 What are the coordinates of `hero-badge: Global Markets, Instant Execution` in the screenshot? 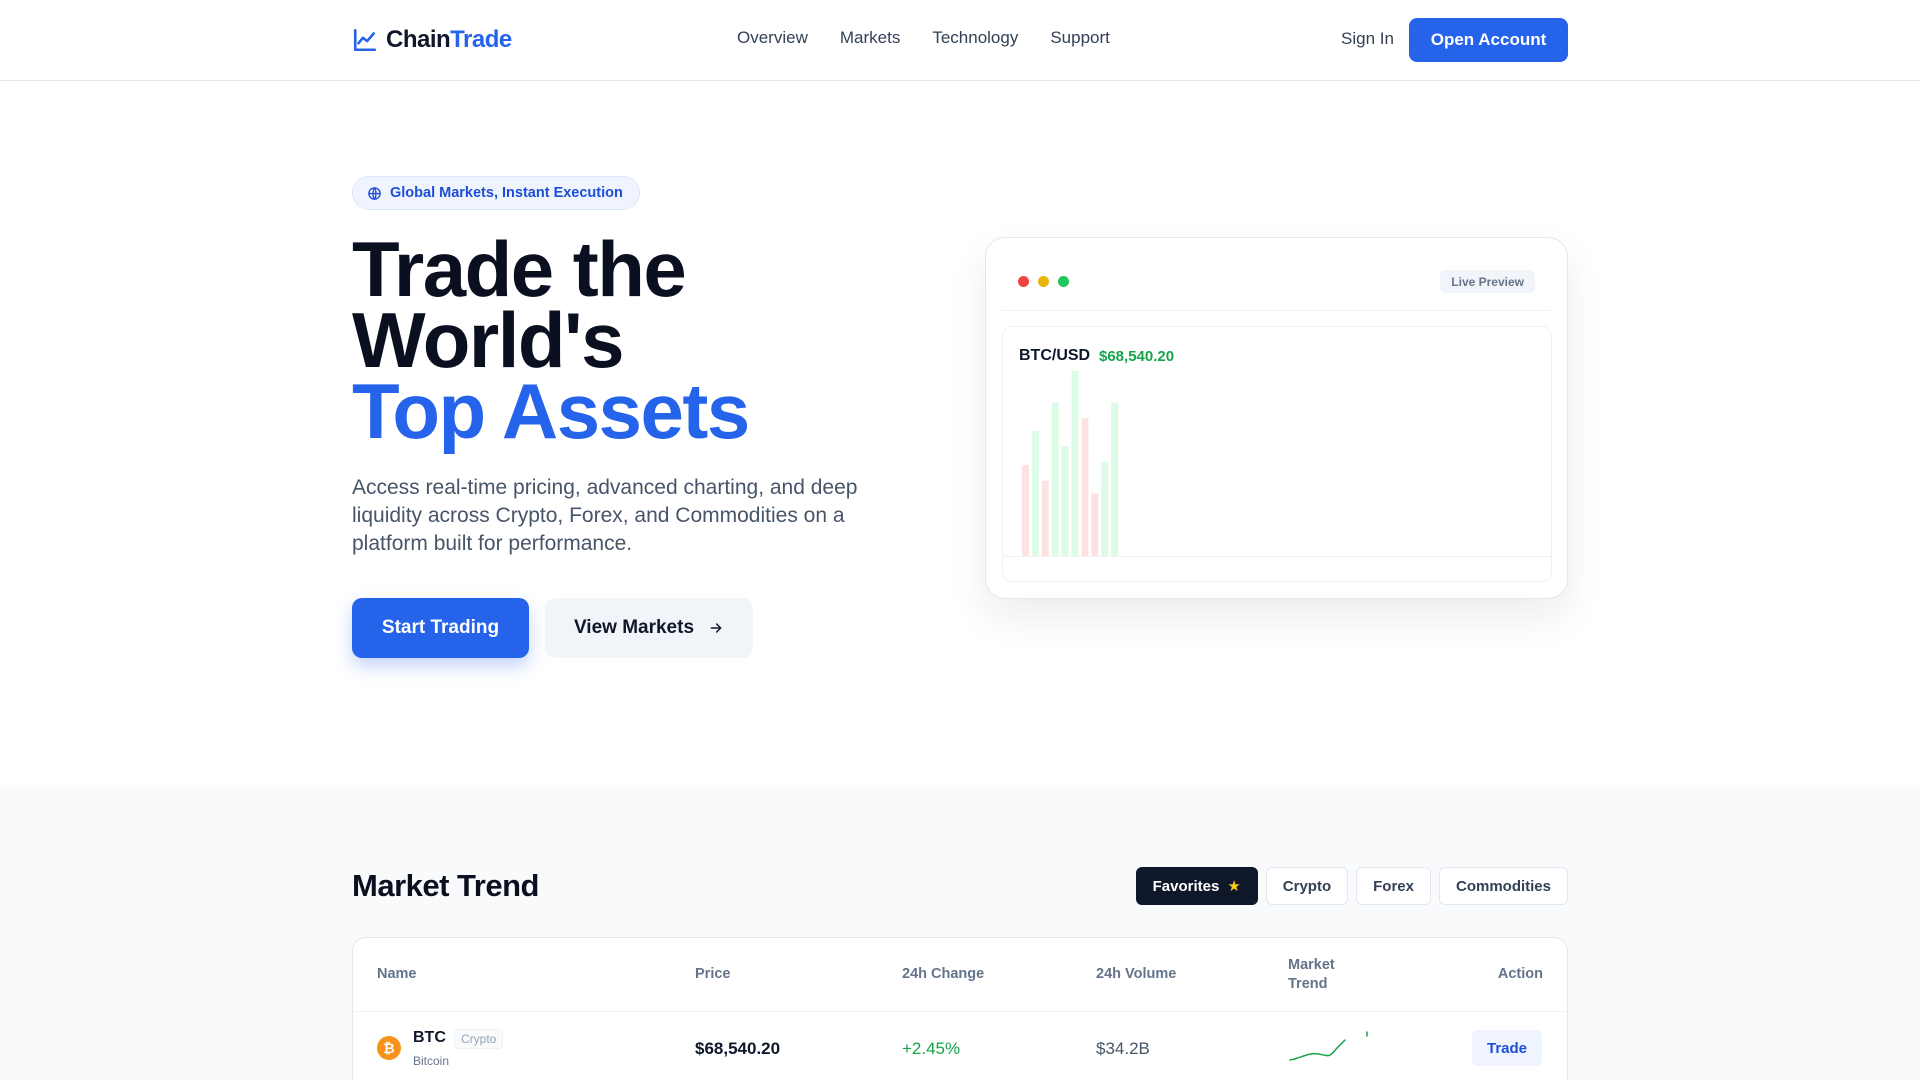 It's located at (496, 193).